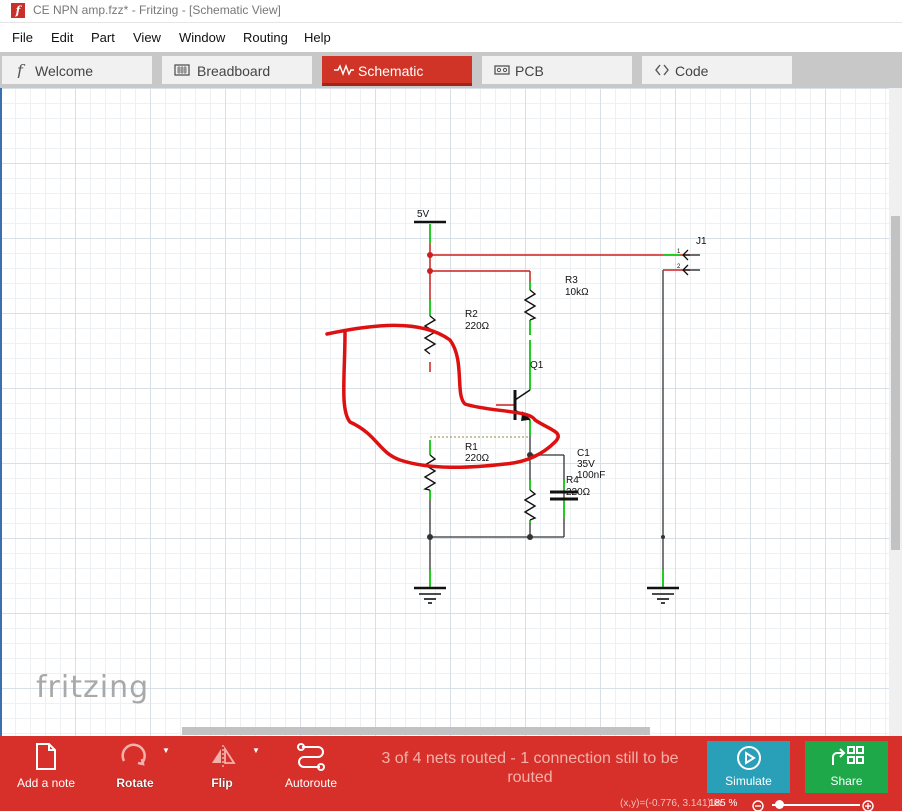 This screenshot has height=812, width=902. What do you see at coordinates (166, 750) in the screenshot?
I see `rotate-dropdown-icon: ▼` at bounding box center [166, 750].